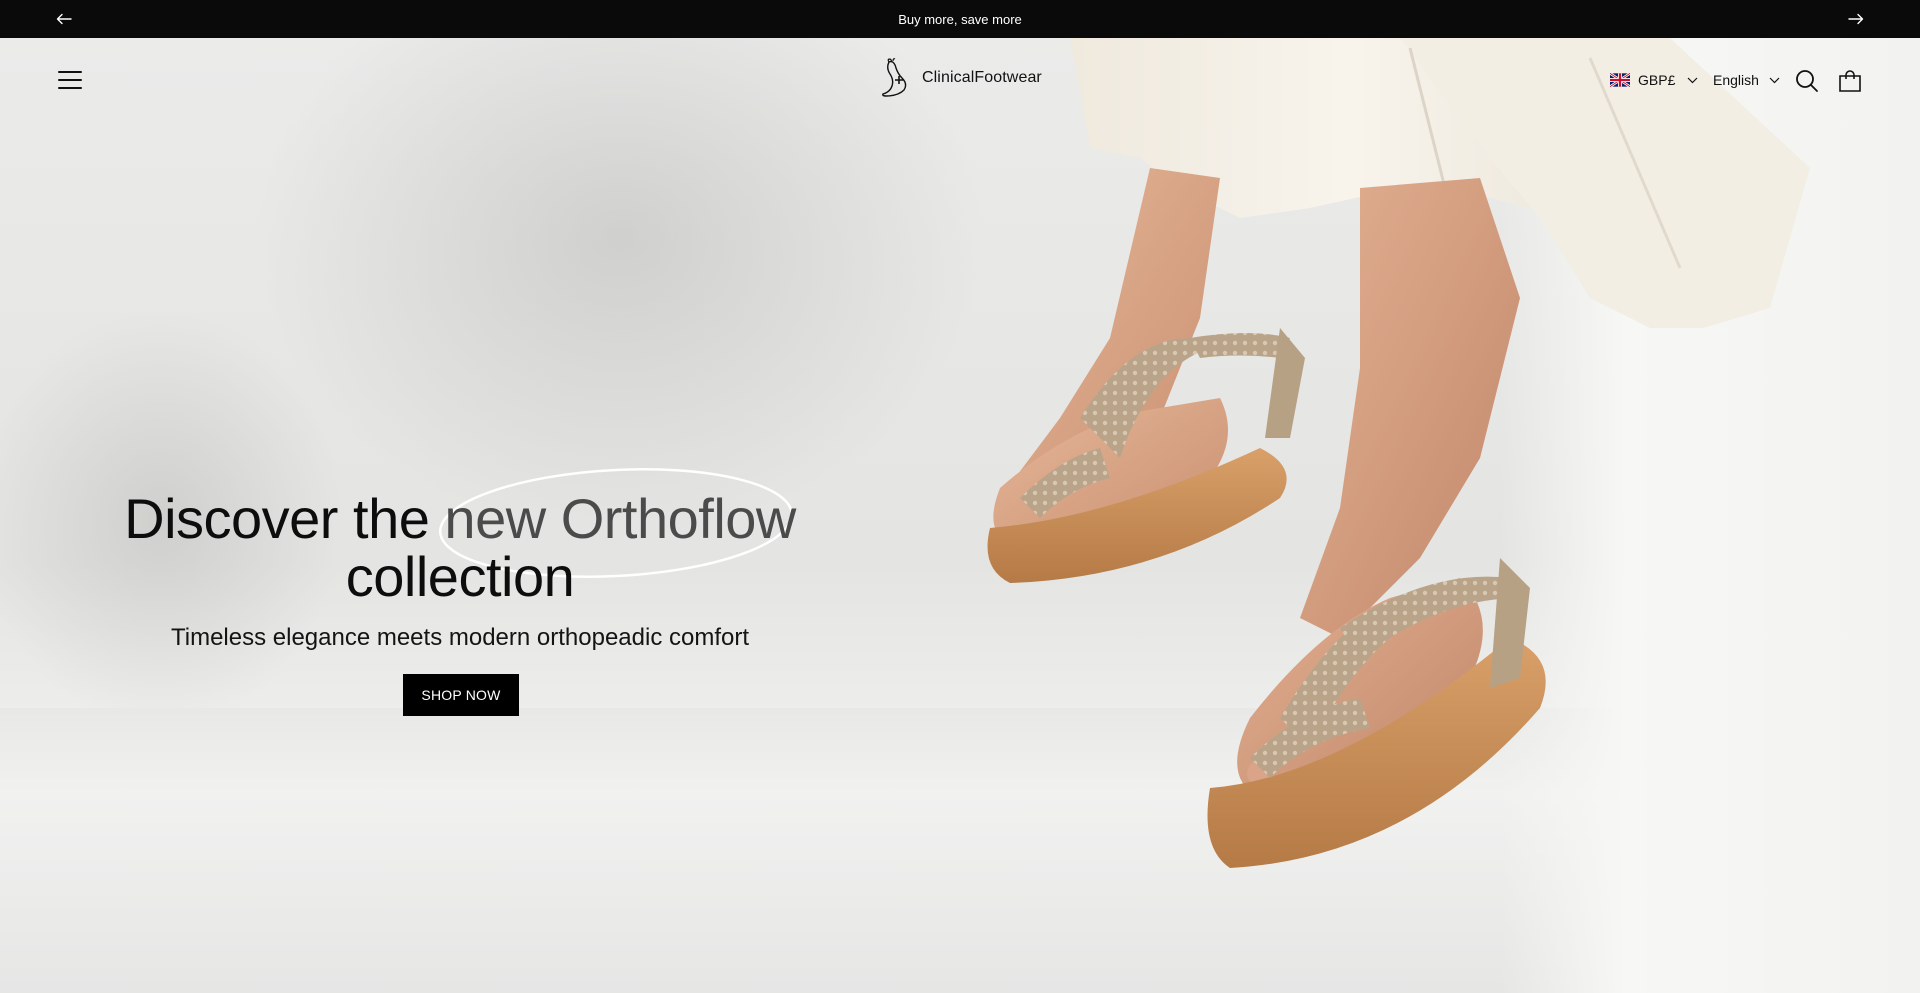 The height and width of the screenshot is (993, 1920). Describe the element at coordinates (982, 77) in the screenshot. I see `logo-text: ClinicalFootwear` at that location.